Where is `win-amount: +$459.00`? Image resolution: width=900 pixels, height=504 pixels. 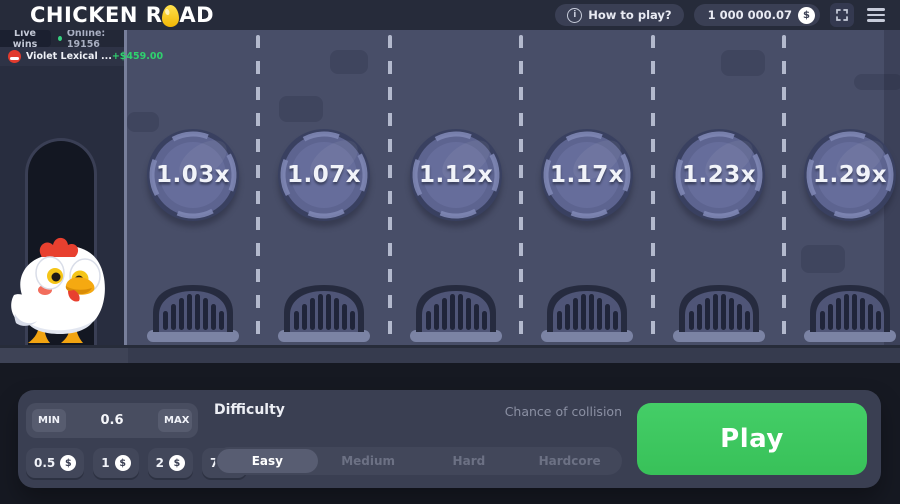
win-amount: +$459.00 is located at coordinates (137, 56).